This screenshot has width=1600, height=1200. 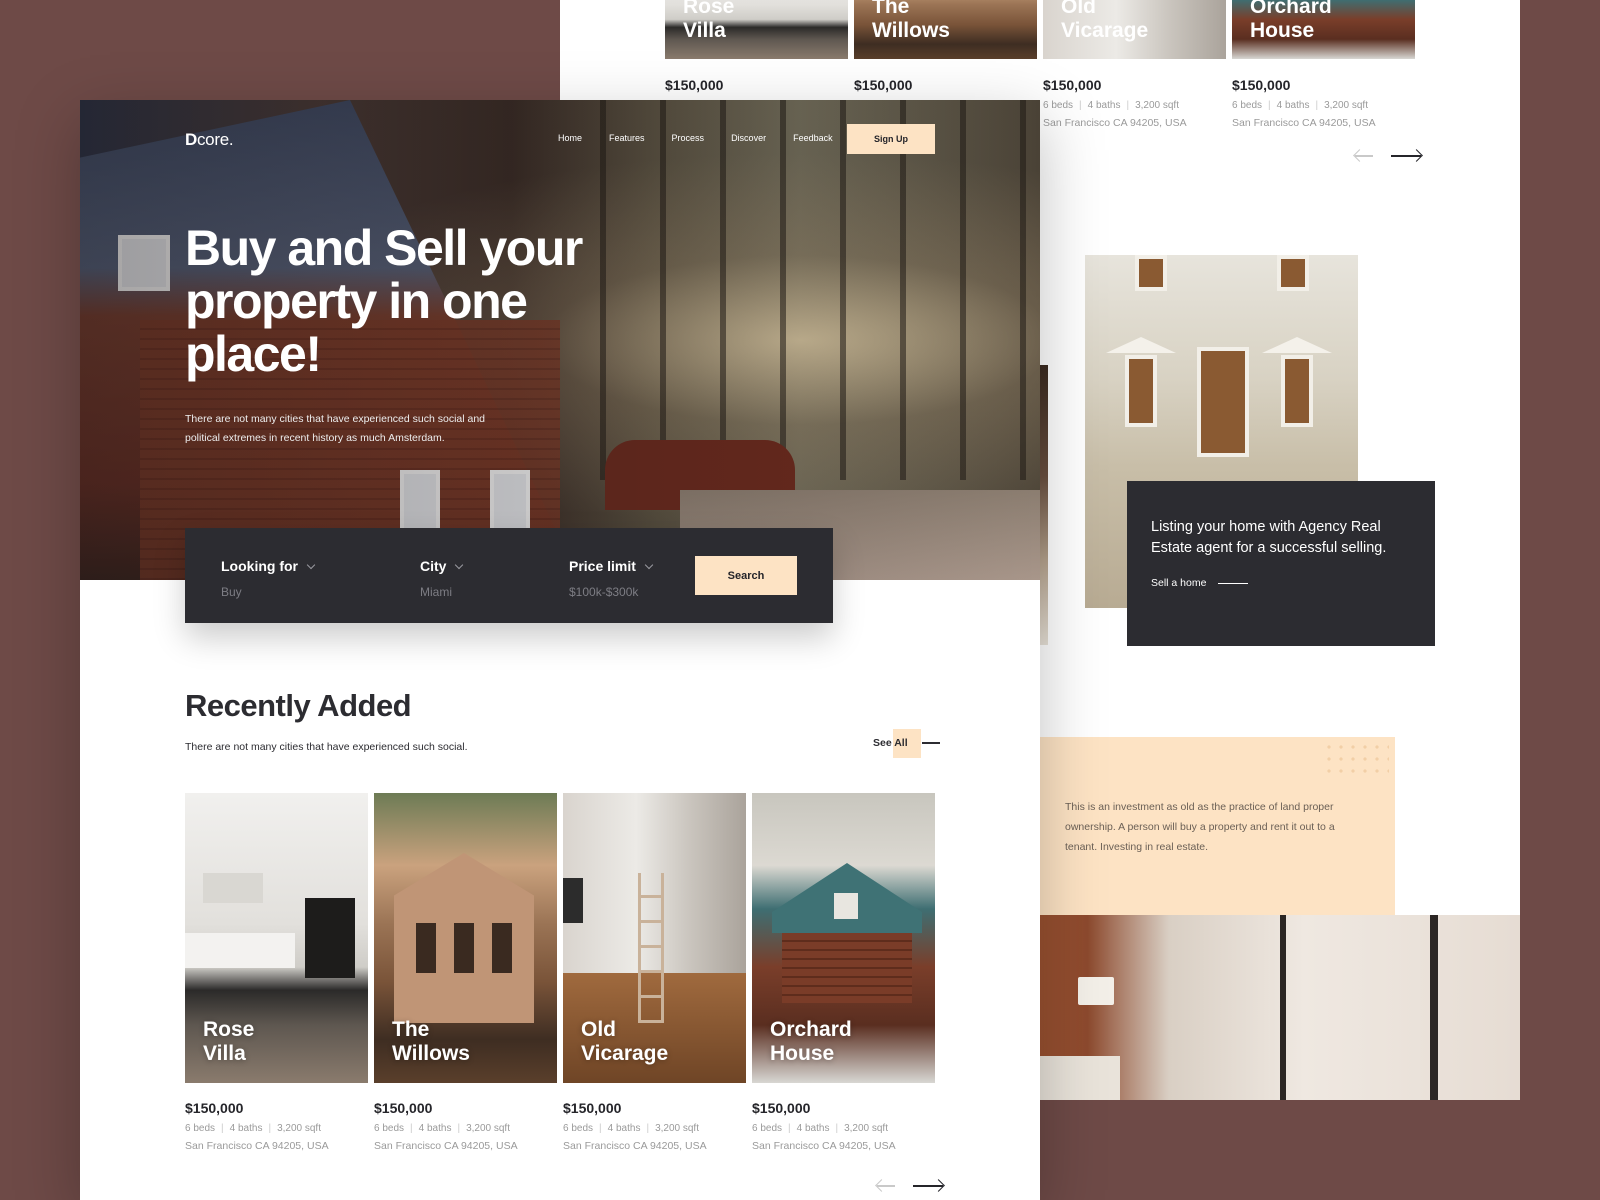 I want to click on sell-home-label: Sell a home, so click(x=1179, y=583).